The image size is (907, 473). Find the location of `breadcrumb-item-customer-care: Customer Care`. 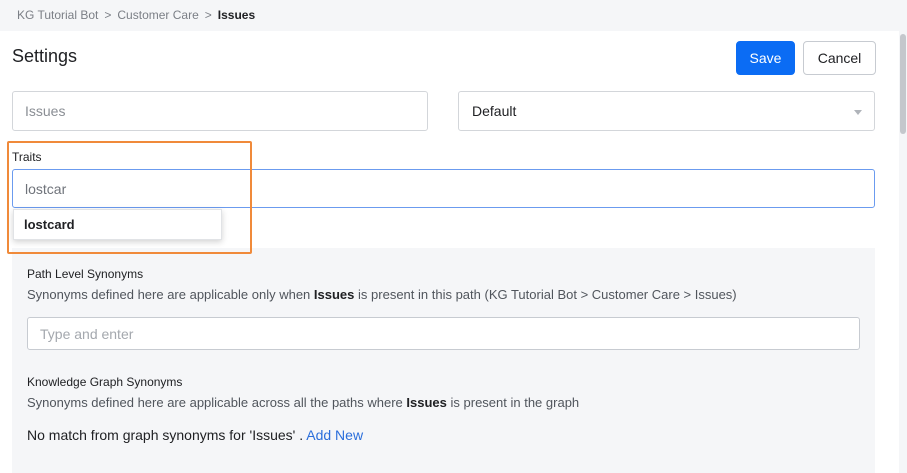

breadcrumb-item-customer-care: Customer Care is located at coordinates (157, 15).